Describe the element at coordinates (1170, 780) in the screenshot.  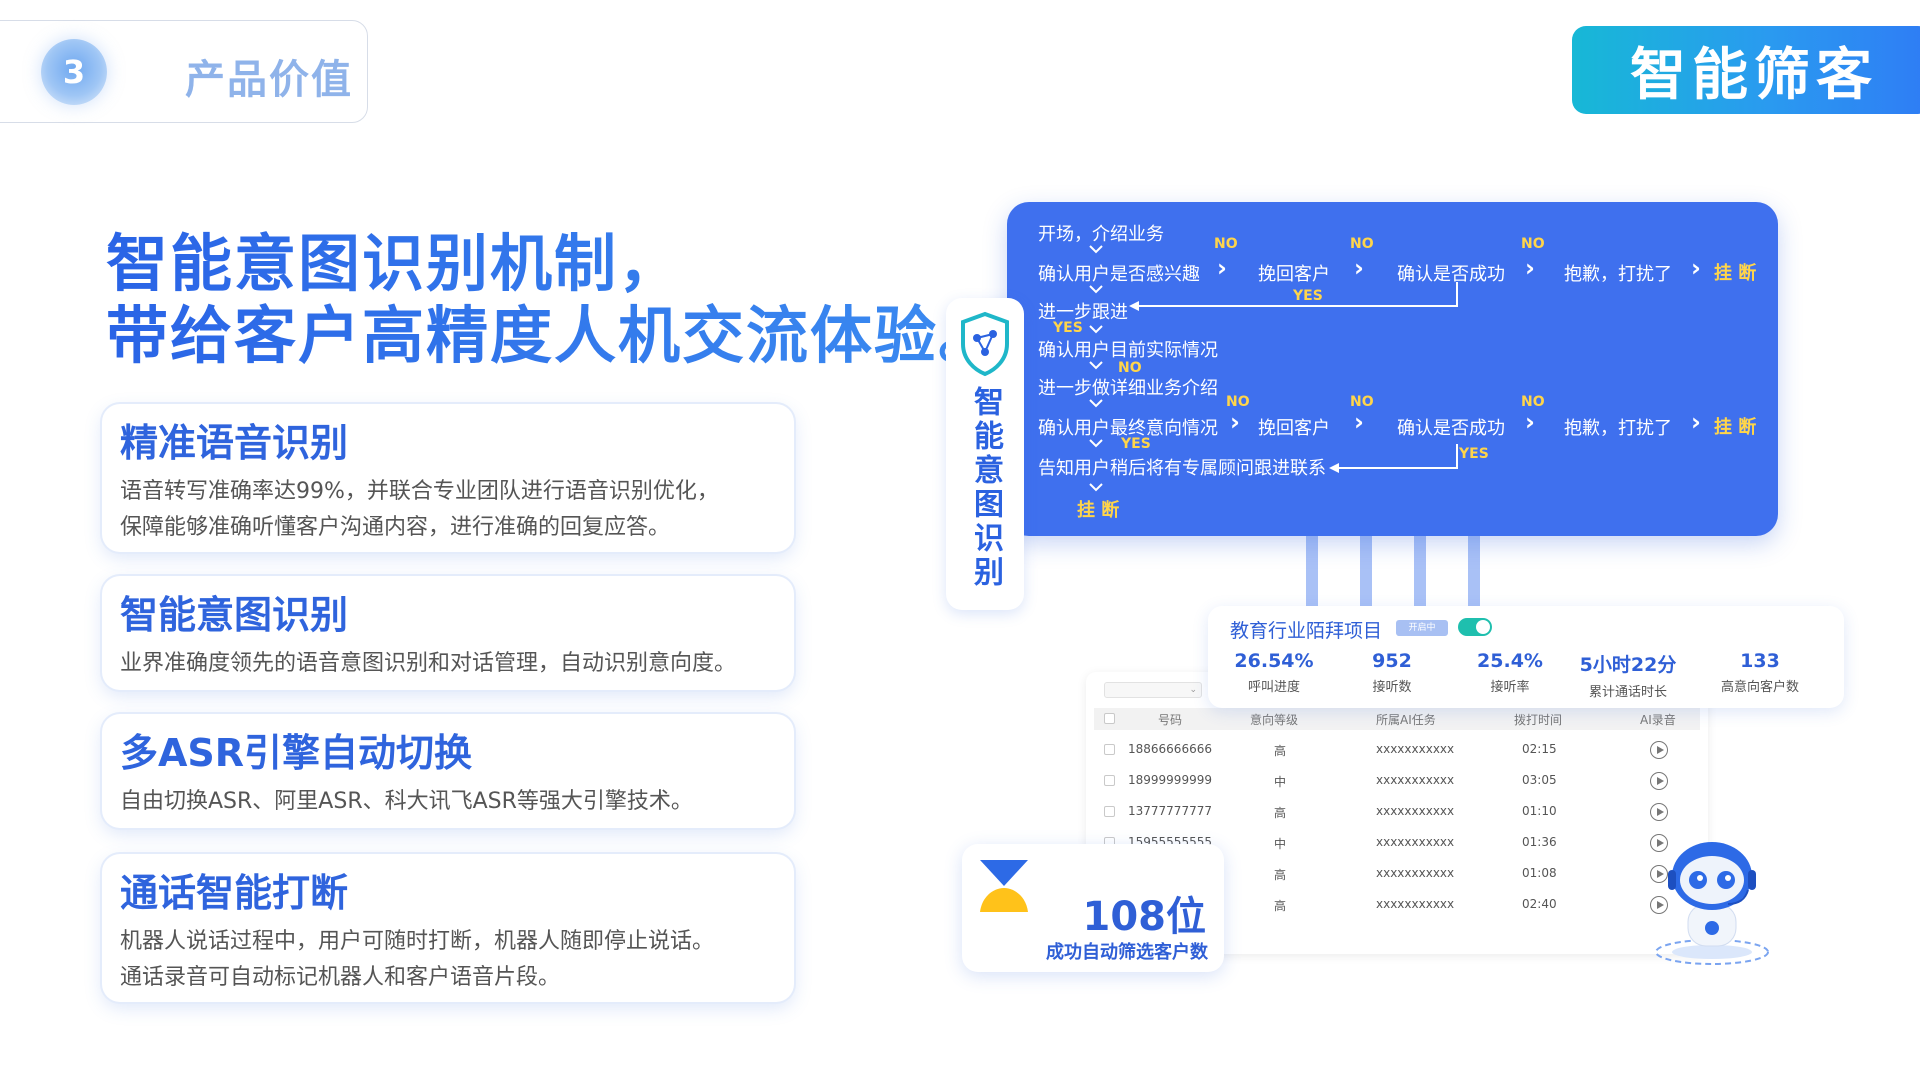
I see `cell-phone: 18999999999` at that location.